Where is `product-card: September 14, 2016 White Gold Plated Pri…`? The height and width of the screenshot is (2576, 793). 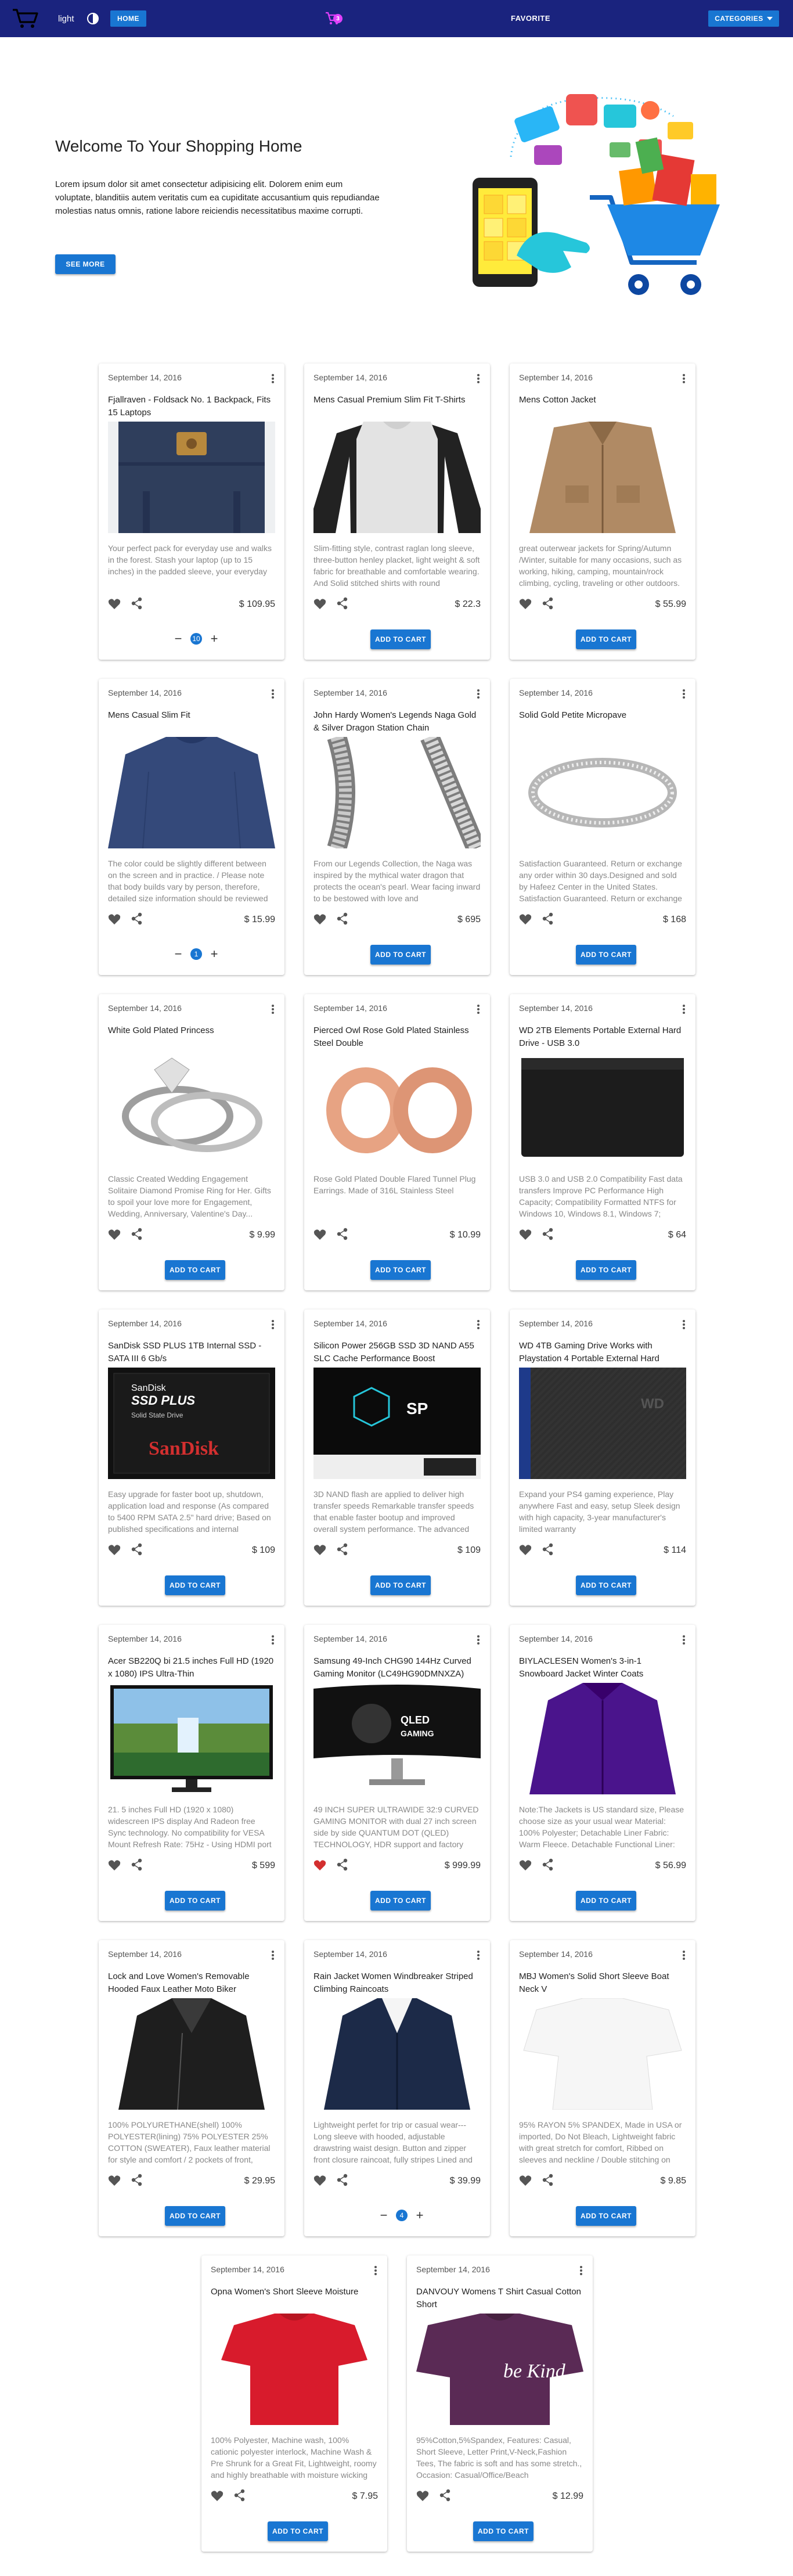 product-card: September 14, 2016 White Gold Plated Pri… is located at coordinates (191, 1142).